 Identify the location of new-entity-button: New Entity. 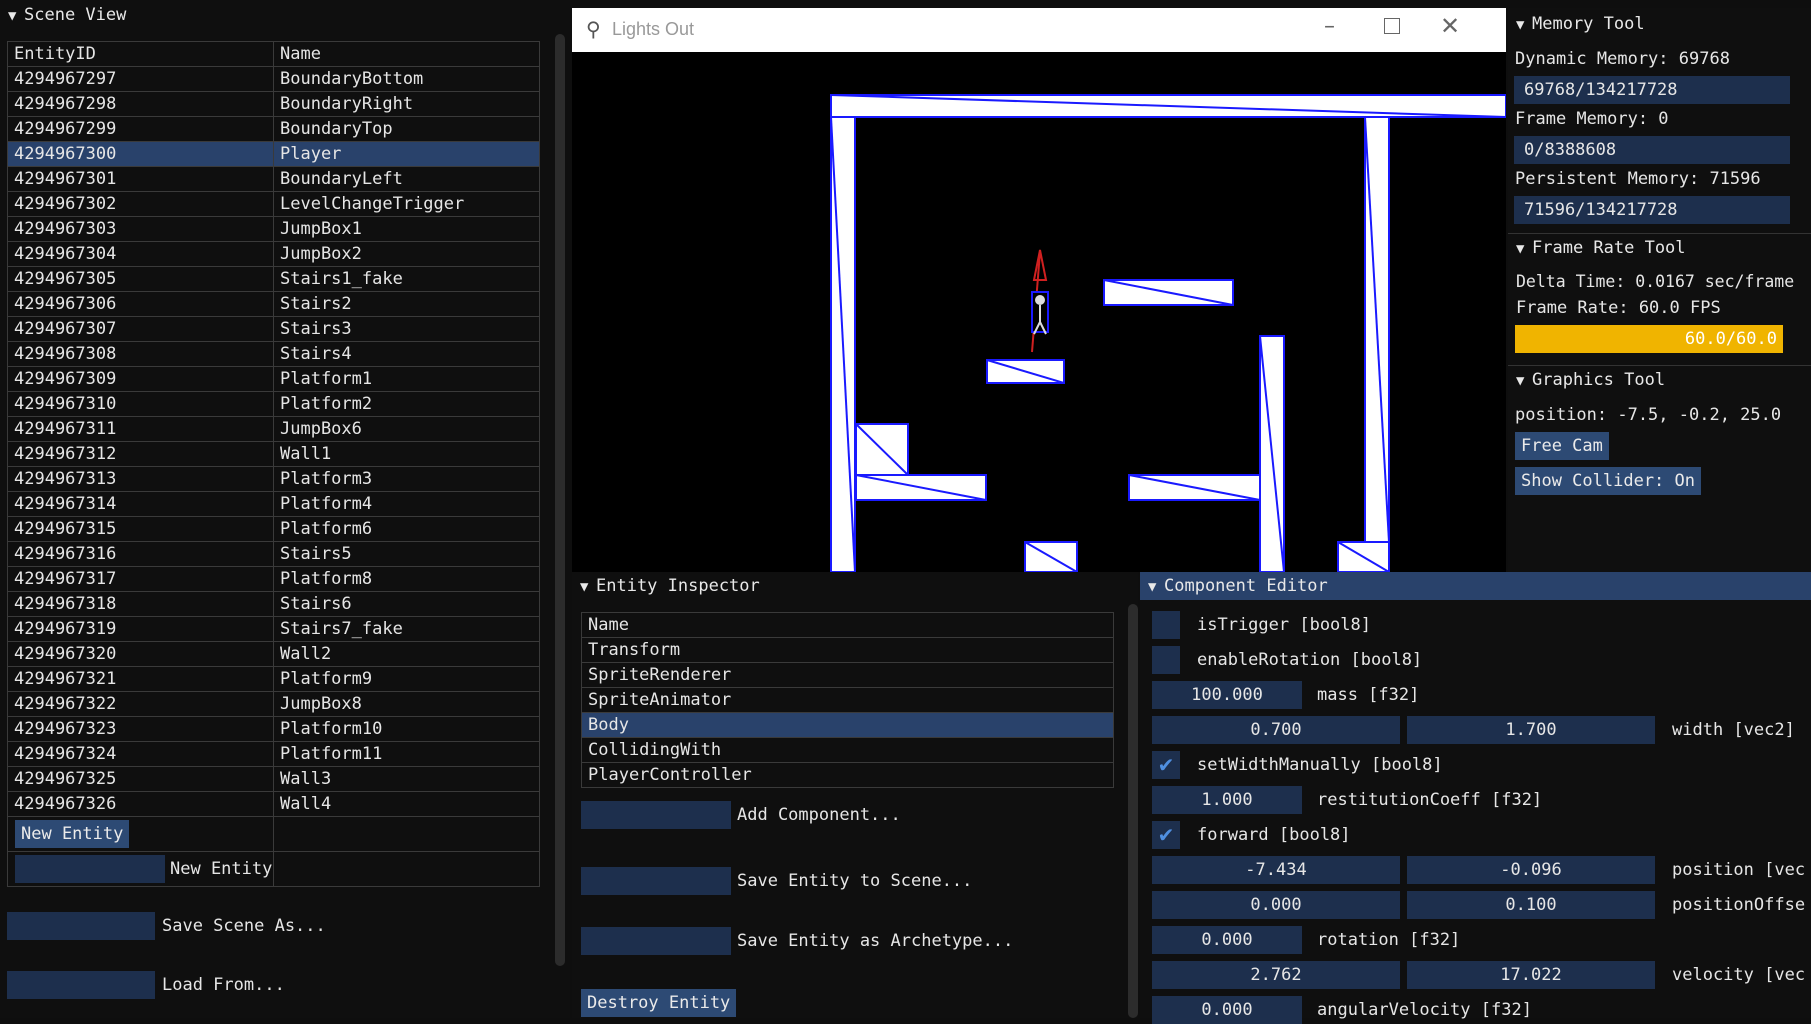
(72, 834).